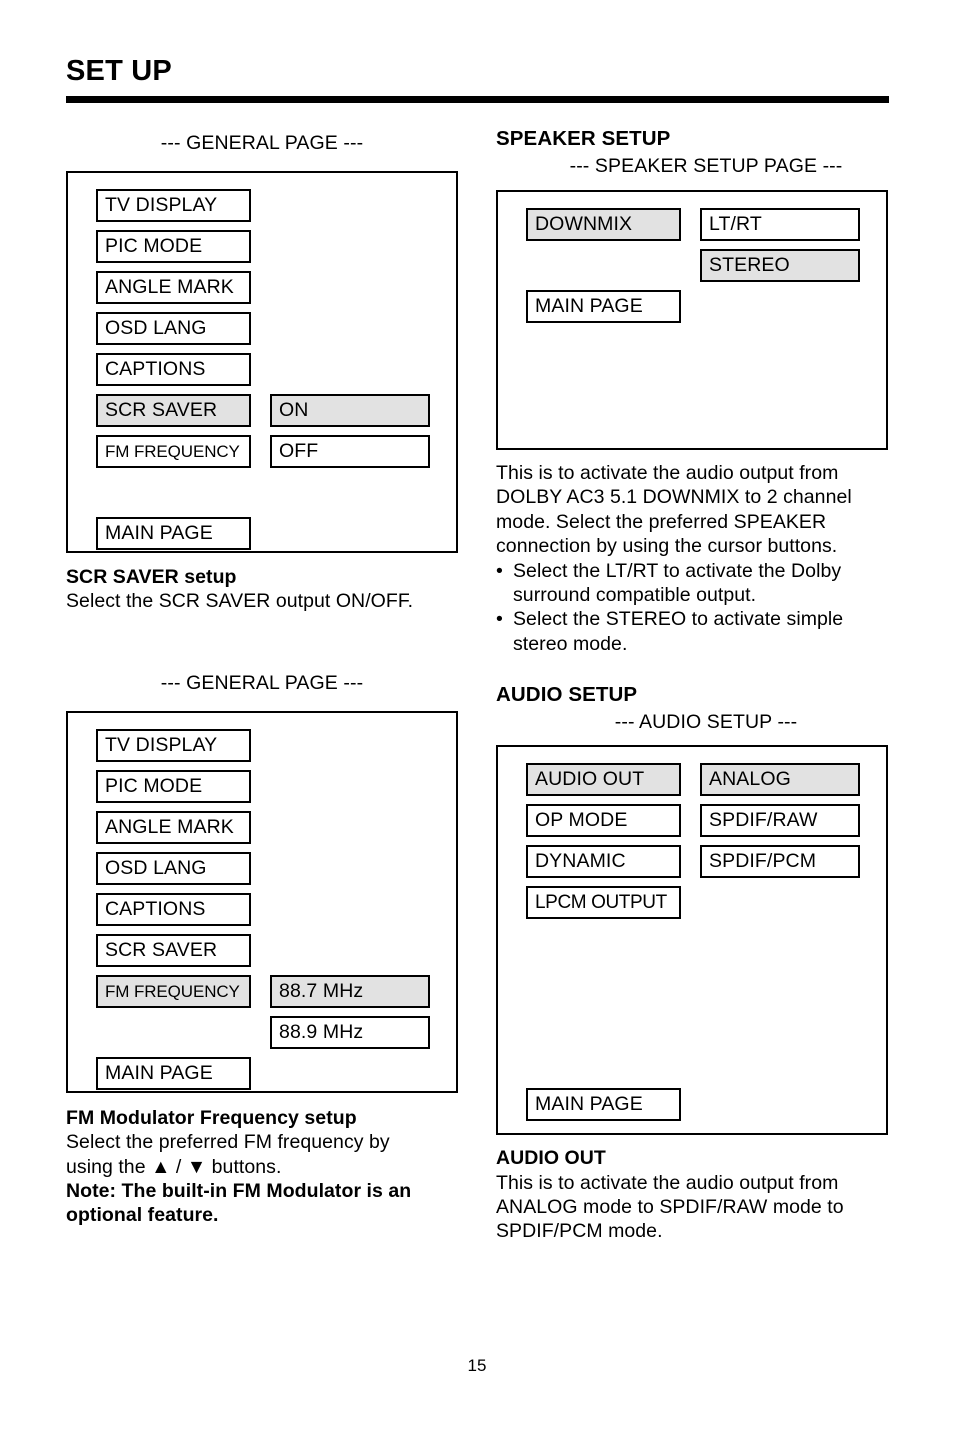 This screenshot has height=1430, width=954. Describe the element at coordinates (350, 991) in the screenshot. I see `option-item-fm-88-7: 88.7 MHz` at that location.